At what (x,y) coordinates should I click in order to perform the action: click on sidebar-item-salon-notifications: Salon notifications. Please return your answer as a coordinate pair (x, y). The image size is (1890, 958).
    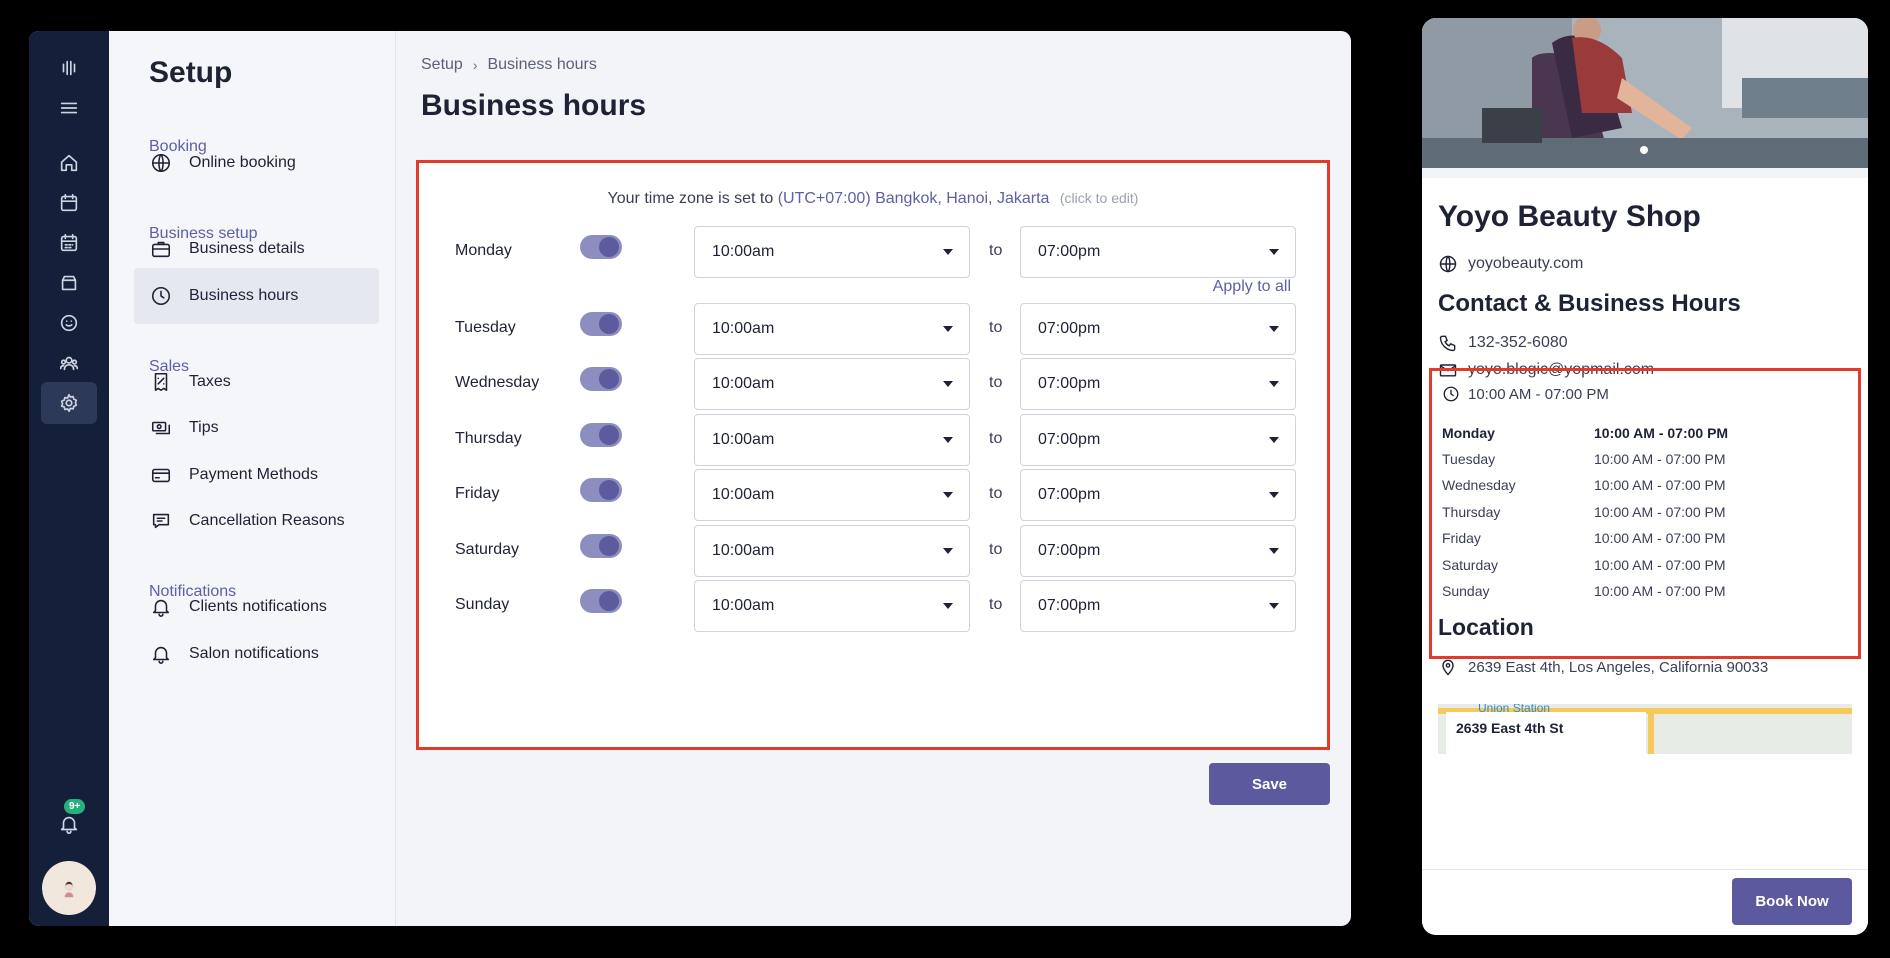
    Looking at the image, I should click on (256, 654).